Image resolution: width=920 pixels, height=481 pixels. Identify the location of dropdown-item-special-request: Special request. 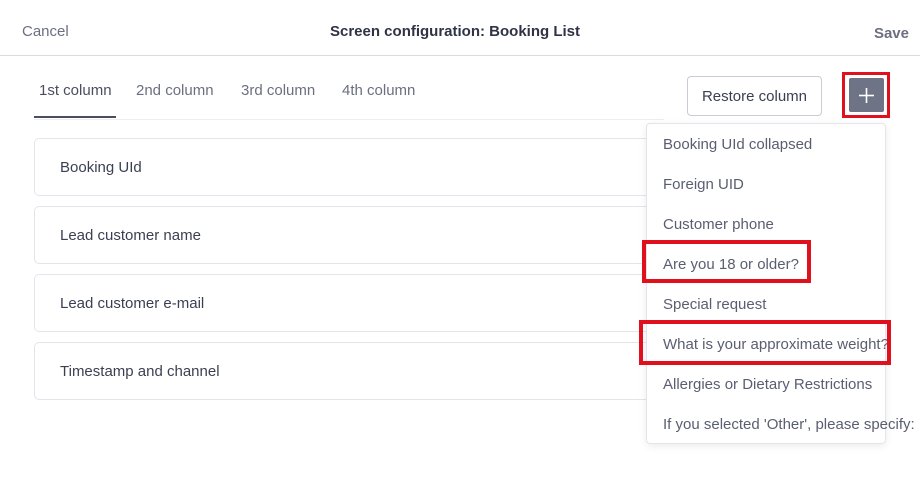
(714, 304).